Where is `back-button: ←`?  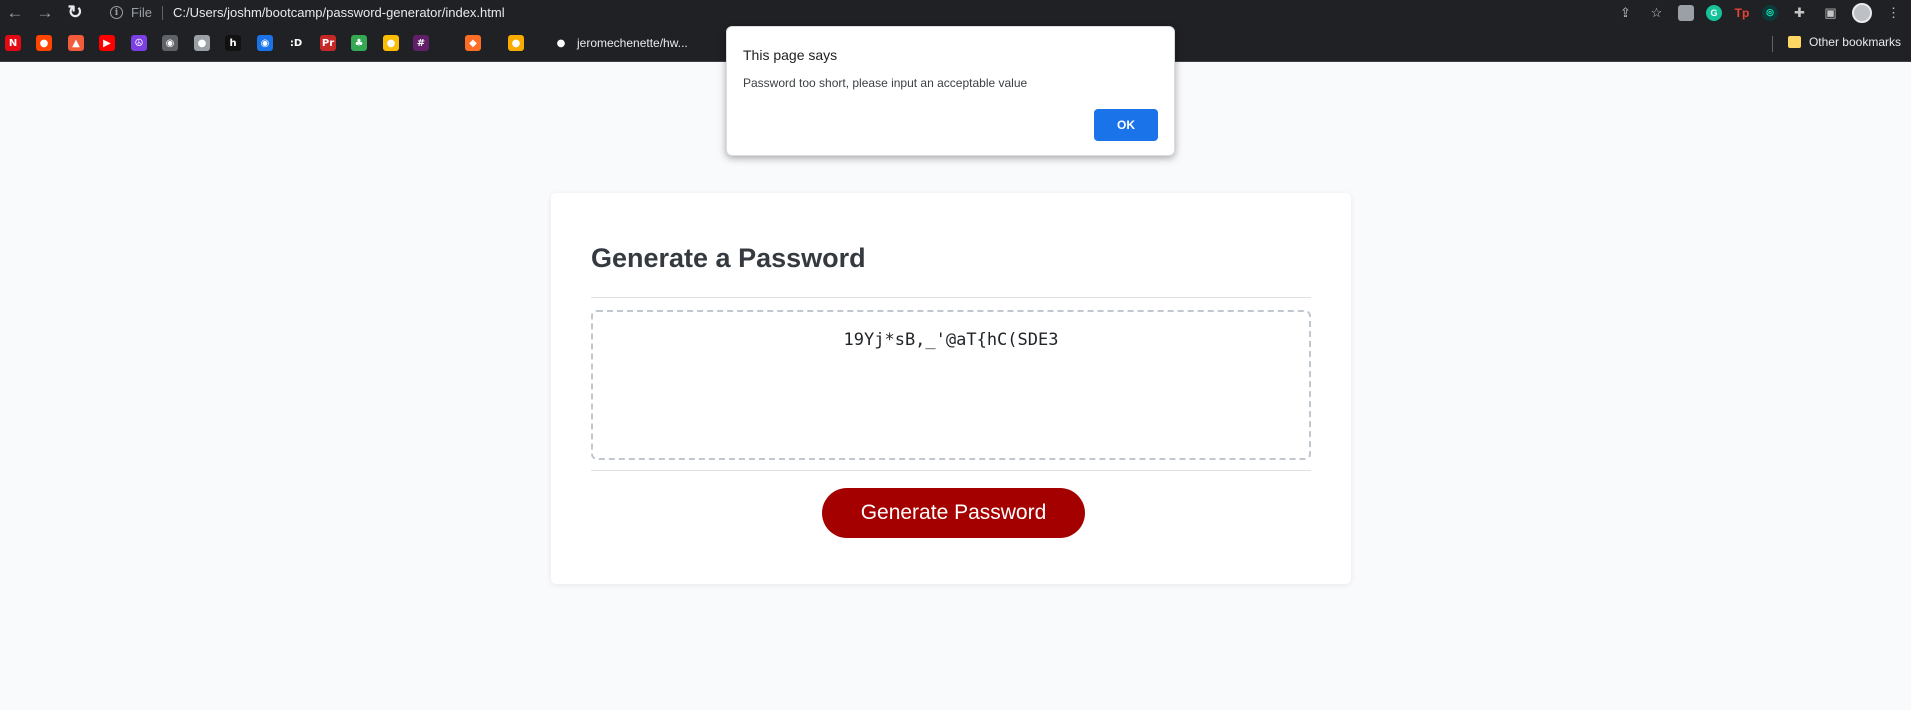
back-button: ← is located at coordinates (15, 12).